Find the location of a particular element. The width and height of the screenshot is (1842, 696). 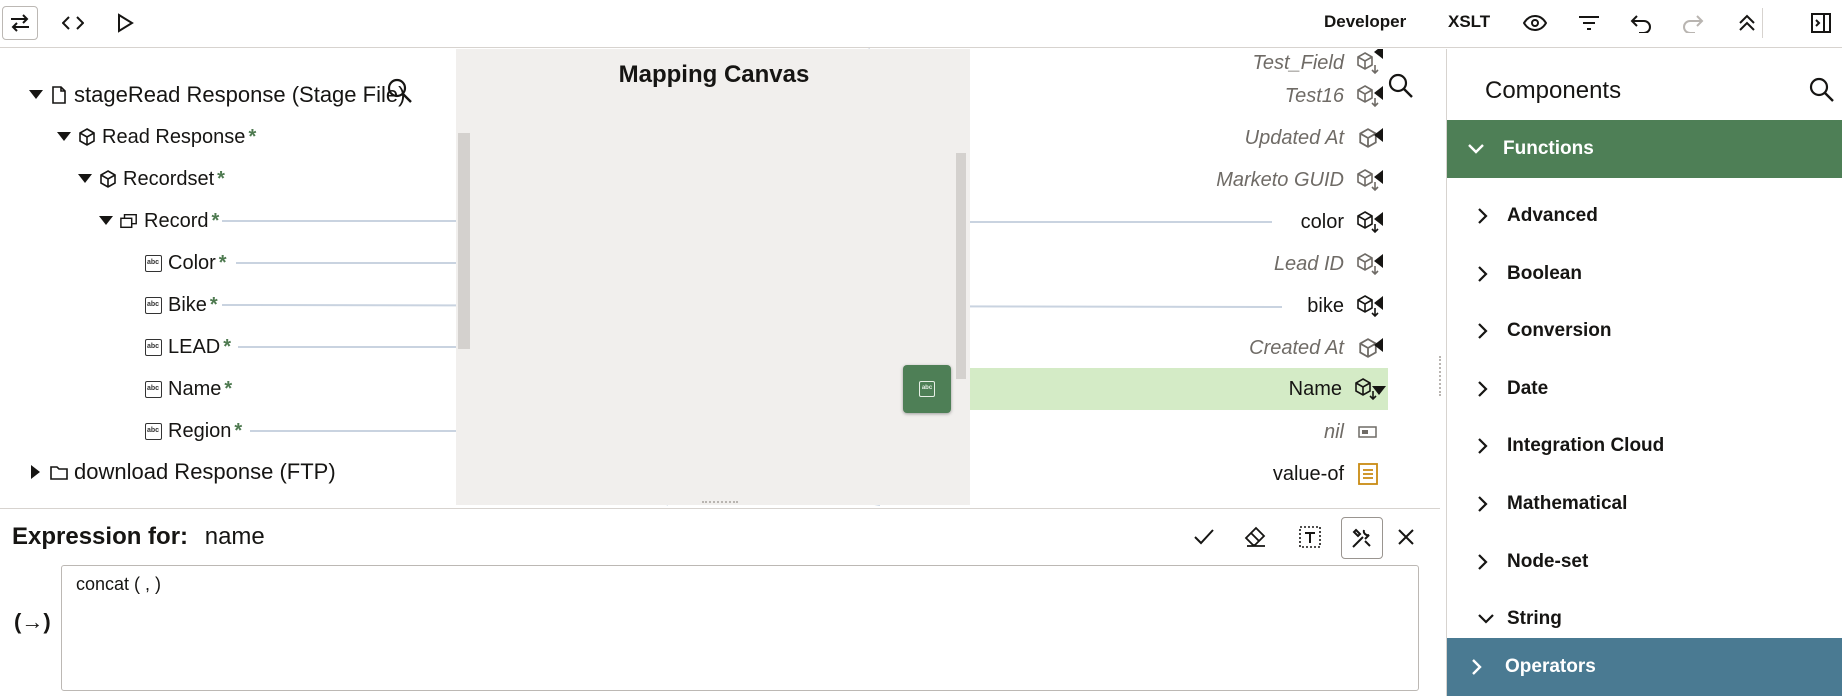

component-category: Mathematical is located at coordinates (1552, 504).